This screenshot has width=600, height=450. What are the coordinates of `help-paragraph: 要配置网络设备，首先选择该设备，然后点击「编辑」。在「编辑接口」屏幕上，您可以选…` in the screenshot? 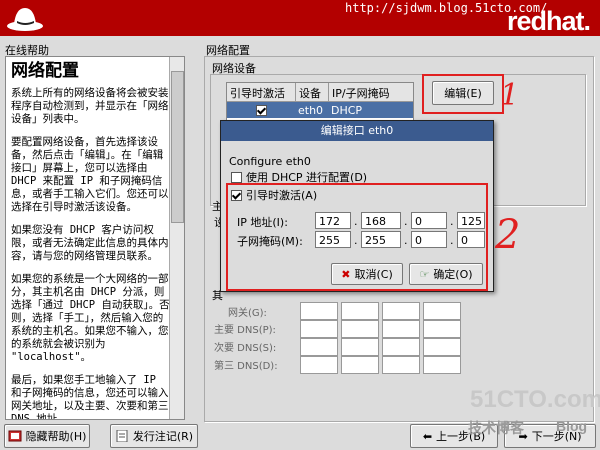 It's located at (90, 174).